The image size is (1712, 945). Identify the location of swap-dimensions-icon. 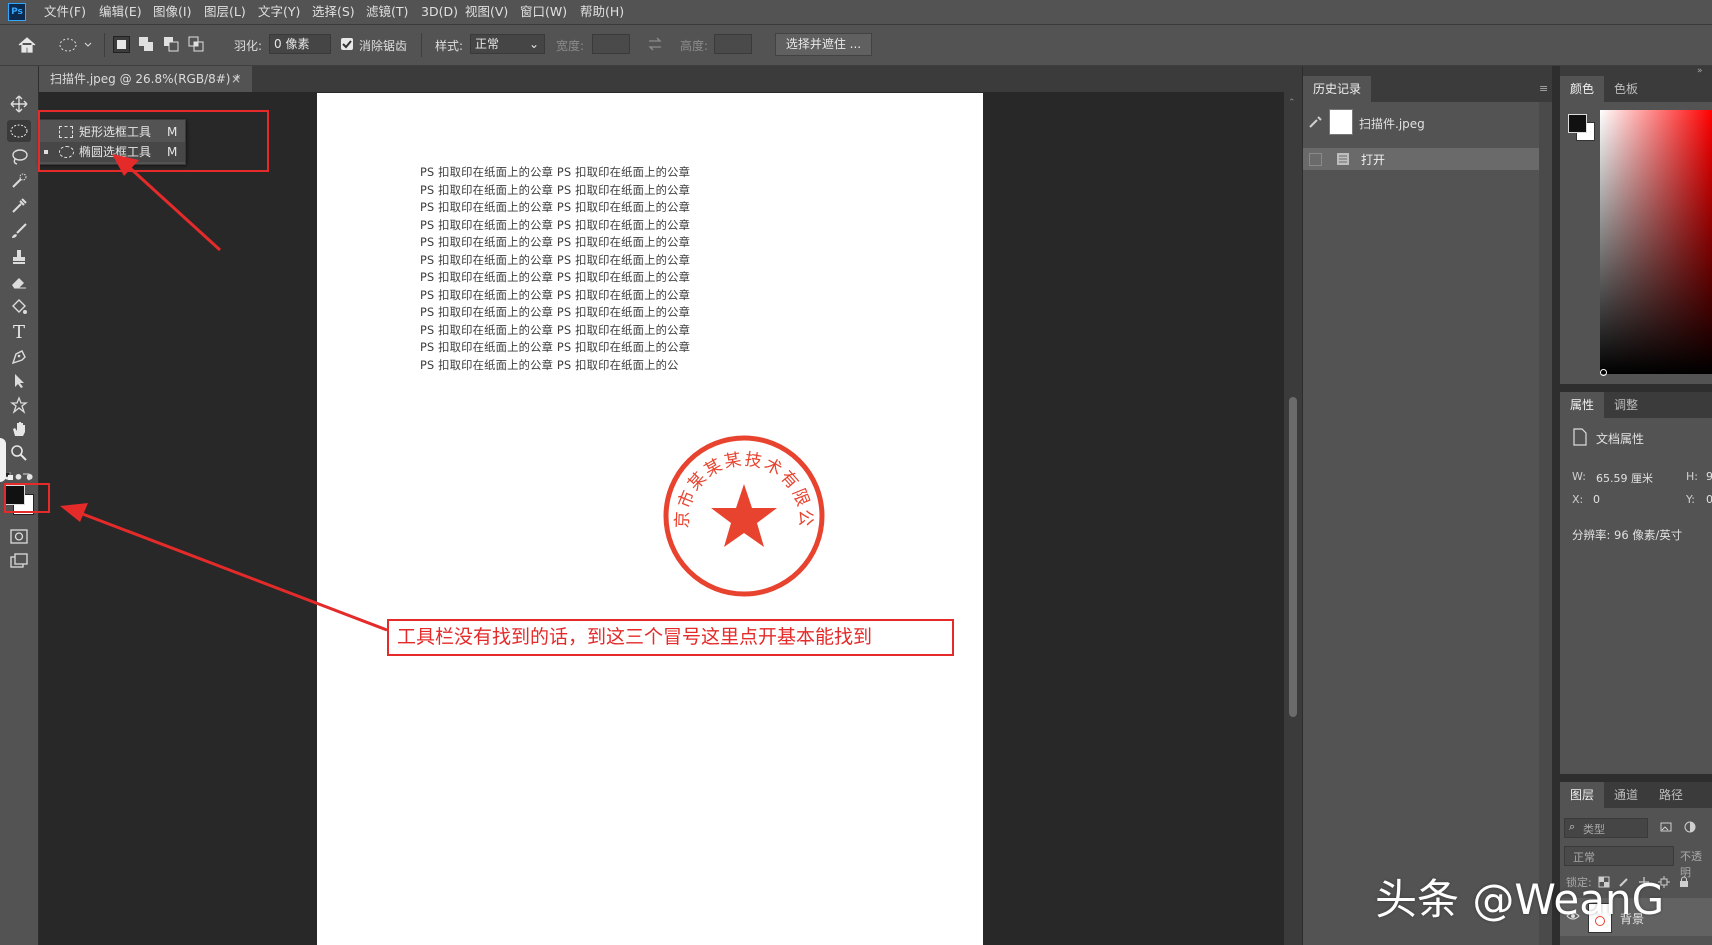
(655, 44).